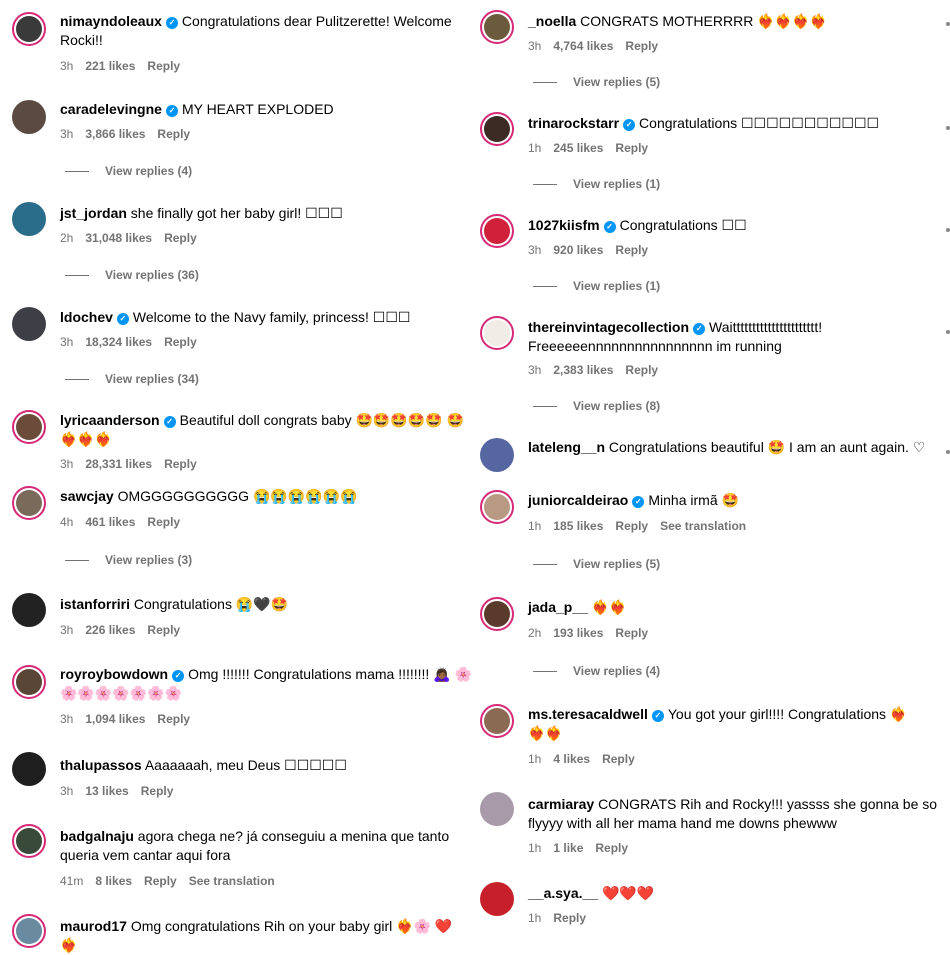 The image size is (950, 955). What do you see at coordinates (93, 926) in the screenshot?
I see `username-link: maurod17` at bounding box center [93, 926].